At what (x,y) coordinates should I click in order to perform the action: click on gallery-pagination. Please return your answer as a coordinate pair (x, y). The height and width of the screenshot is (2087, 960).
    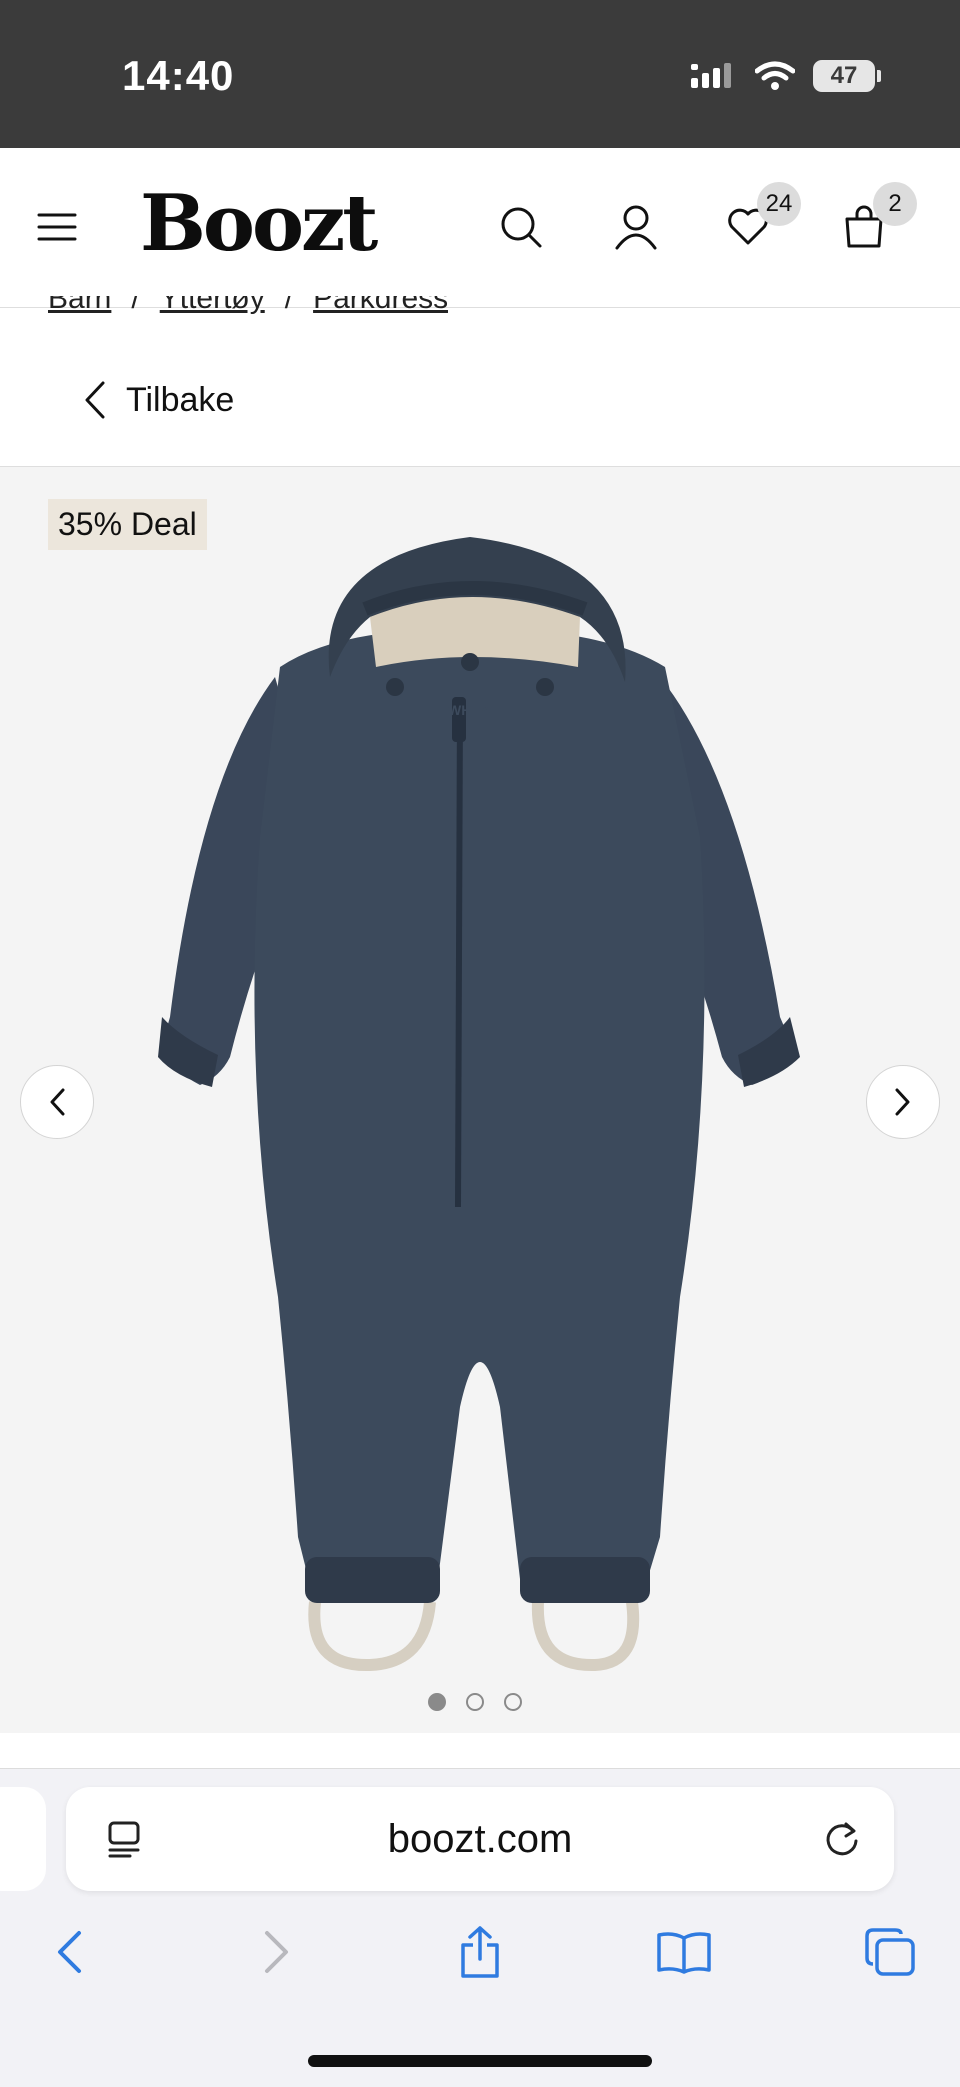
    Looking at the image, I should click on (475, 1702).